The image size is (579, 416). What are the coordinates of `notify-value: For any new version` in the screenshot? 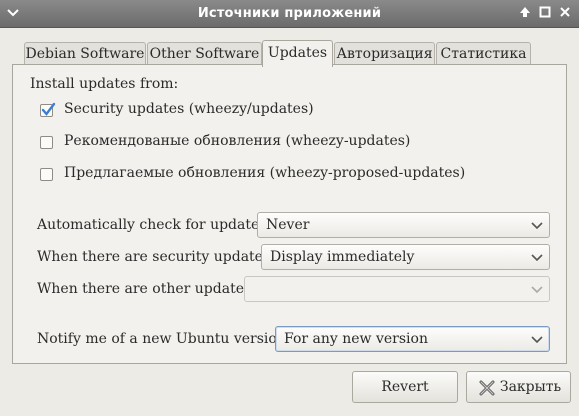 It's located at (356, 339).